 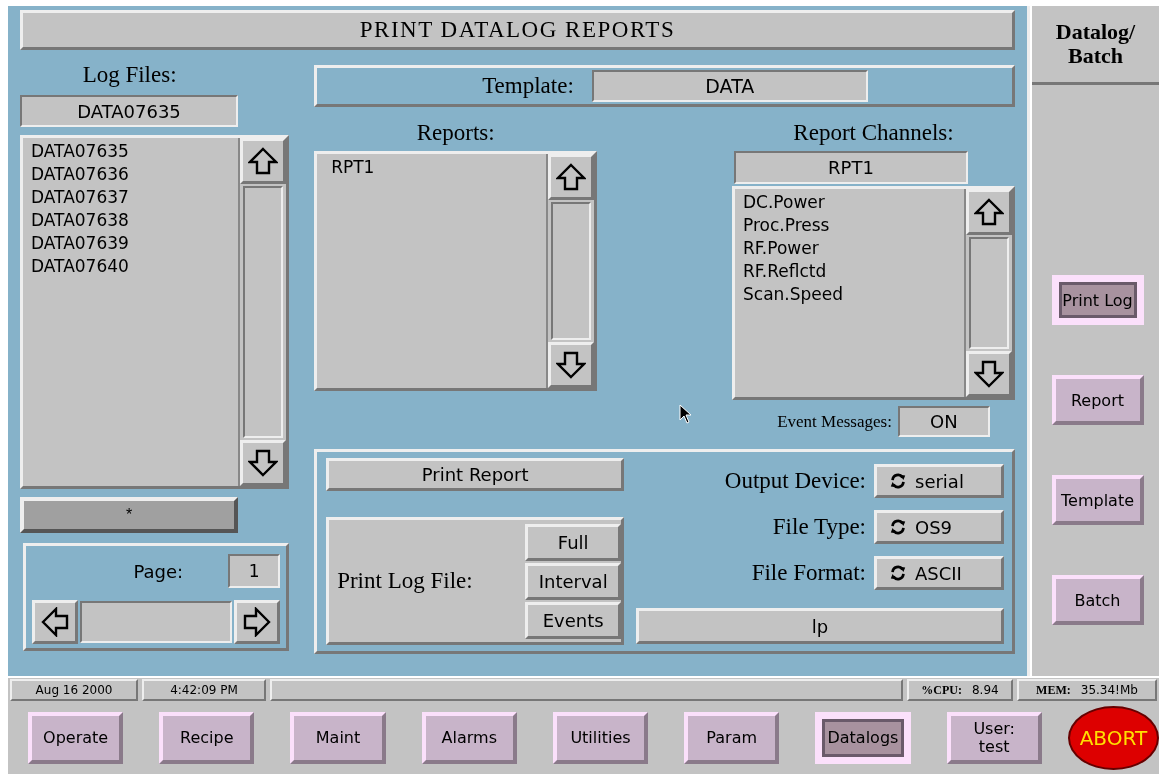 What do you see at coordinates (820, 626) in the screenshot?
I see `printer-button: lp` at bounding box center [820, 626].